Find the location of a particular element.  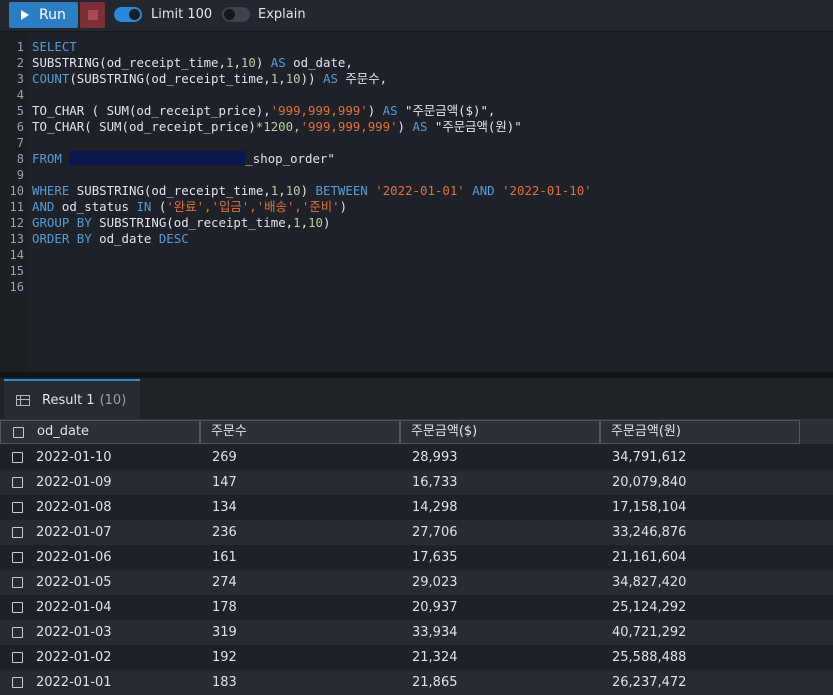

table-row: 2022-01-04 178 20,937 25,124,292 is located at coordinates (416, 607).